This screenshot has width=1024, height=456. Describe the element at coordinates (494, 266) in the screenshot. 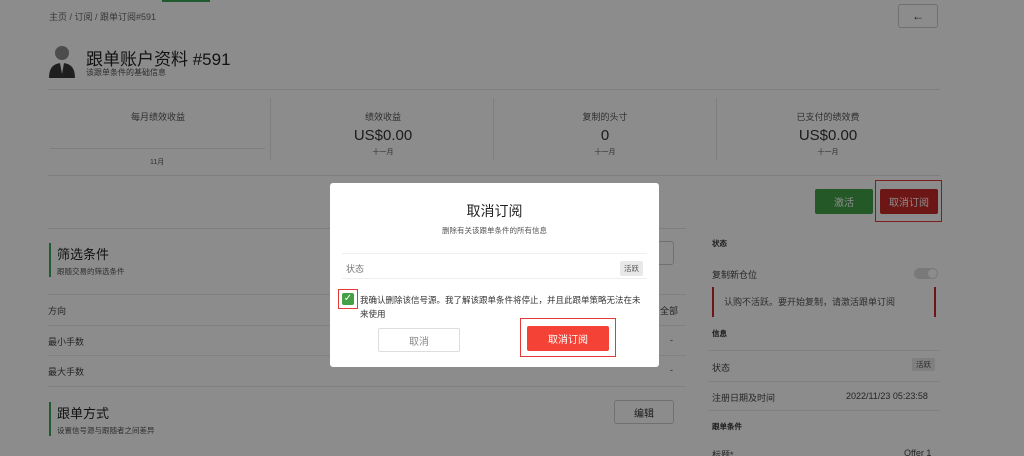

I see `dialog-status-row: 状态 活跃` at that location.